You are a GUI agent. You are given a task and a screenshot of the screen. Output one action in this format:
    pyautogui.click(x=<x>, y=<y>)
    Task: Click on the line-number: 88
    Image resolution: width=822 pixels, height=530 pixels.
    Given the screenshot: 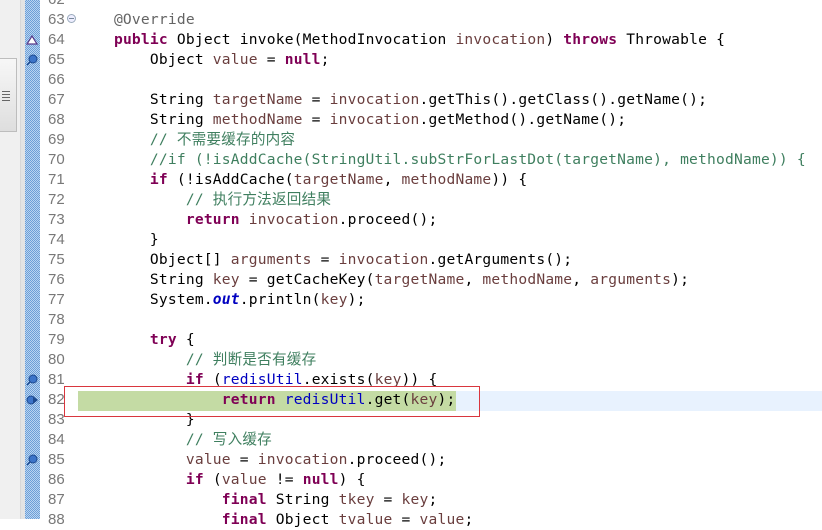 What is the action you would take?
    pyautogui.click(x=56, y=519)
    